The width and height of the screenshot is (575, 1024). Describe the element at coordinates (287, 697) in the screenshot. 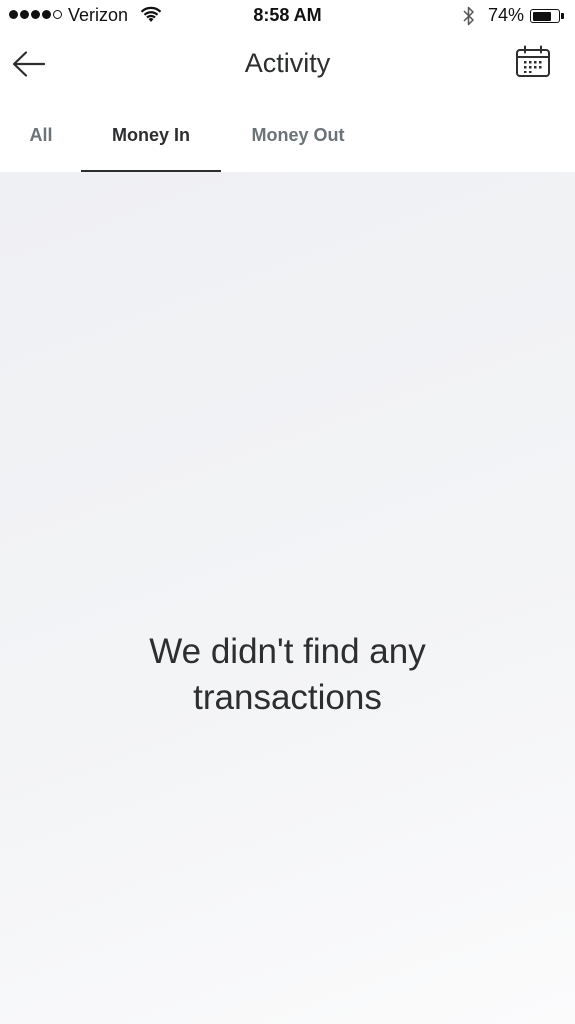

I see `empty-state-line-2: transactions` at that location.